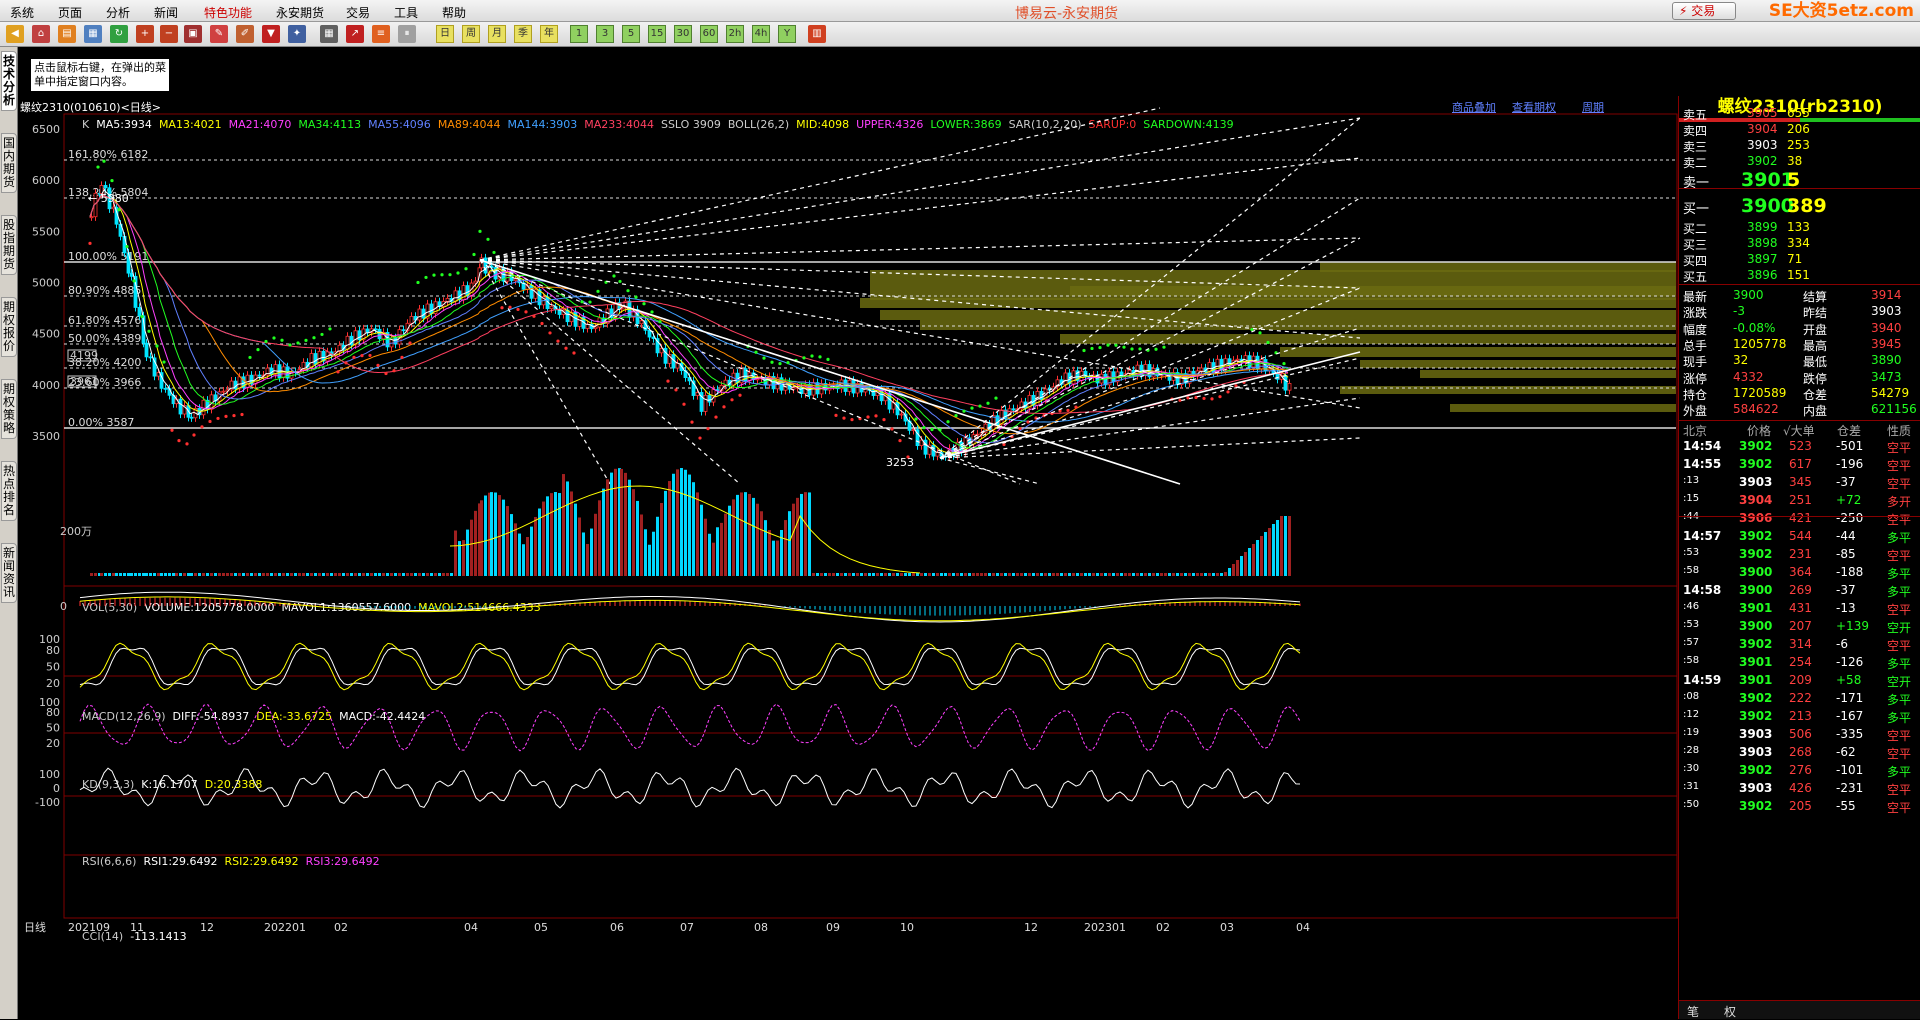  Describe the element at coordinates (657, 34) in the screenshot. I see `period-15min-button: 15` at that location.